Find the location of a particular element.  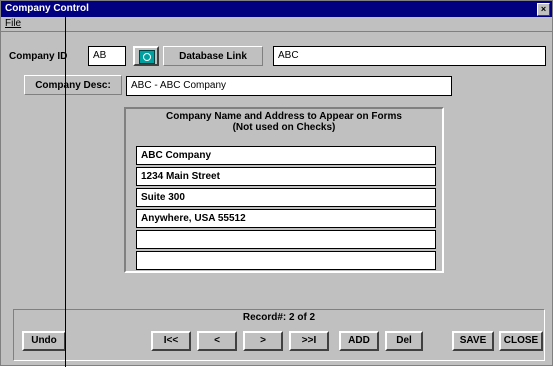

prev-record-button: < is located at coordinates (217, 341).